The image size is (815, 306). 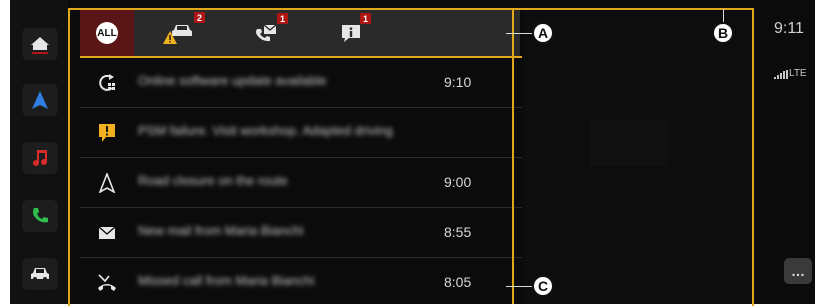 What do you see at coordinates (543, 286) in the screenshot?
I see `callout-c: C` at bounding box center [543, 286].